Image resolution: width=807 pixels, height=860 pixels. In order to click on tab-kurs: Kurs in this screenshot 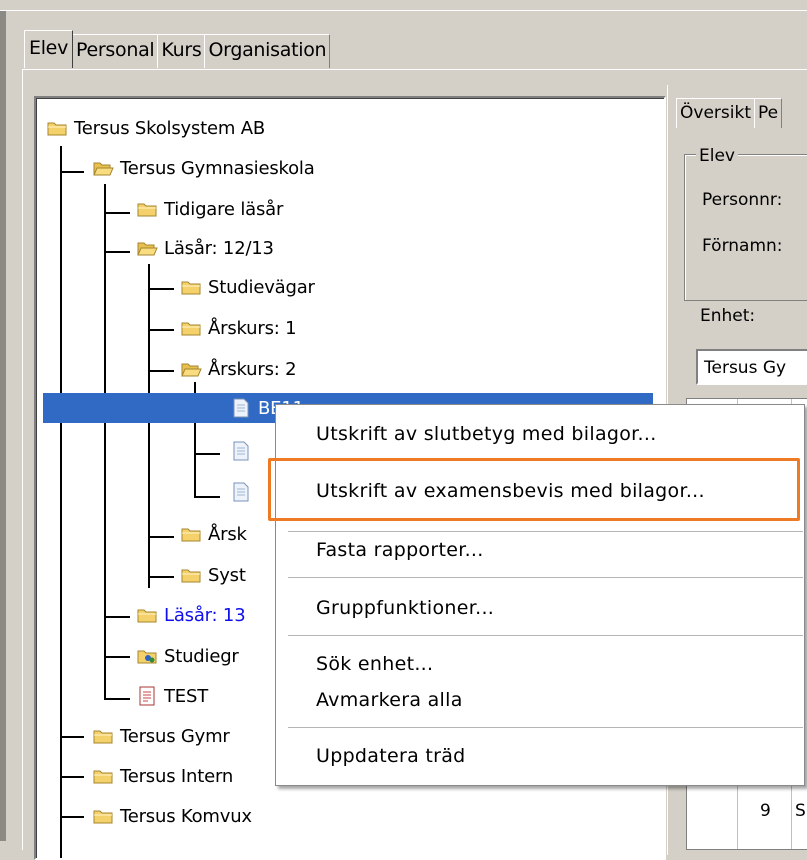, I will do `click(181, 51)`.